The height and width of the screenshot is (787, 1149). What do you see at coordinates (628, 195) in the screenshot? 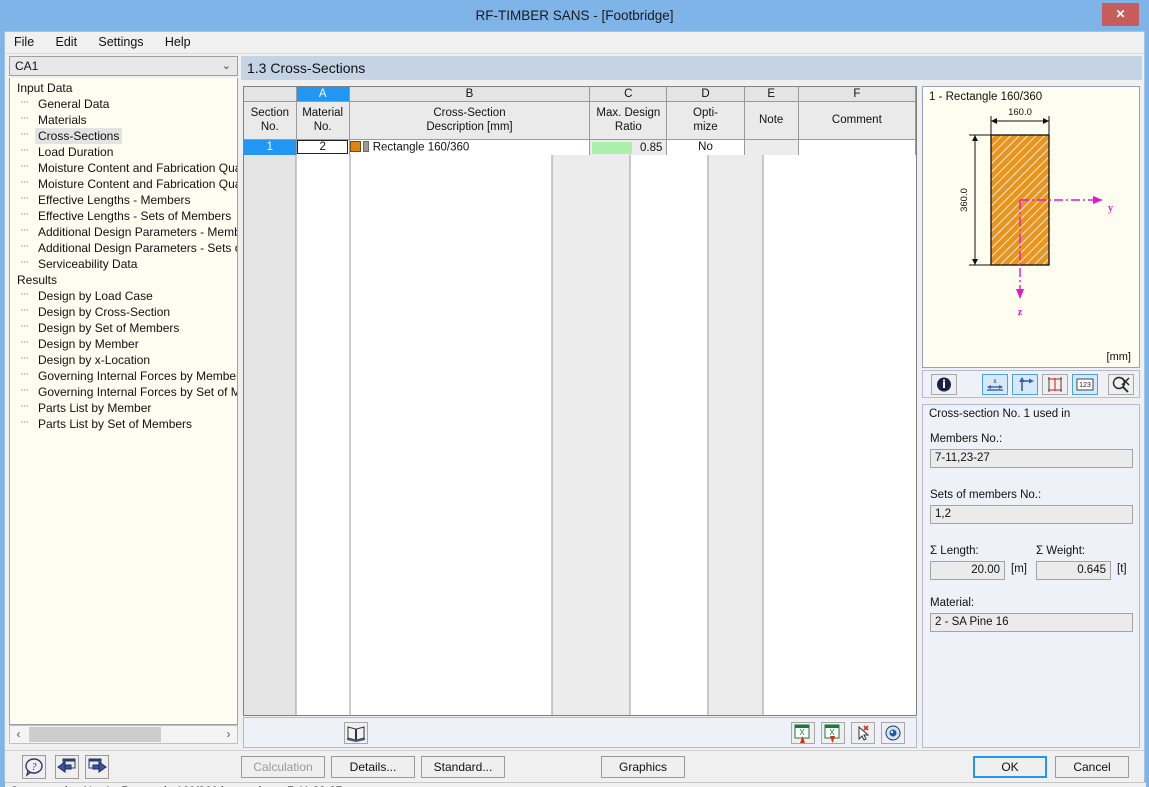
I see `cell-design-ratio: 0.22` at bounding box center [628, 195].